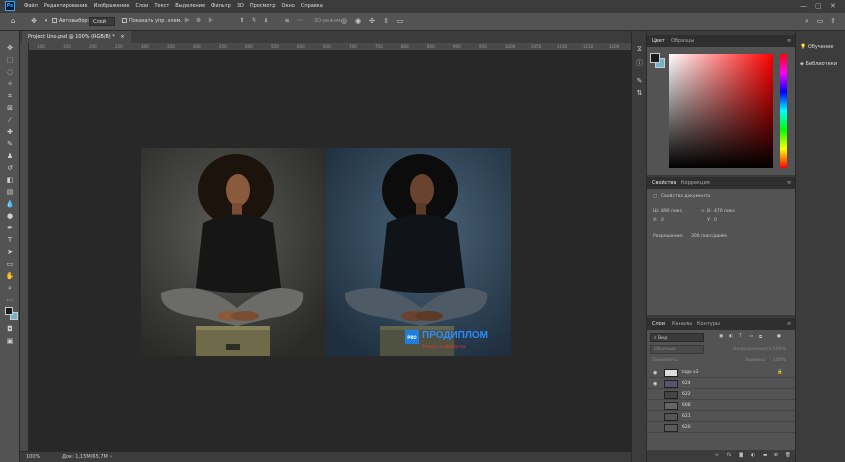 Image resolution: width=845 pixels, height=462 pixels. I want to click on blend-mode-select: Обычные, so click(677, 349).